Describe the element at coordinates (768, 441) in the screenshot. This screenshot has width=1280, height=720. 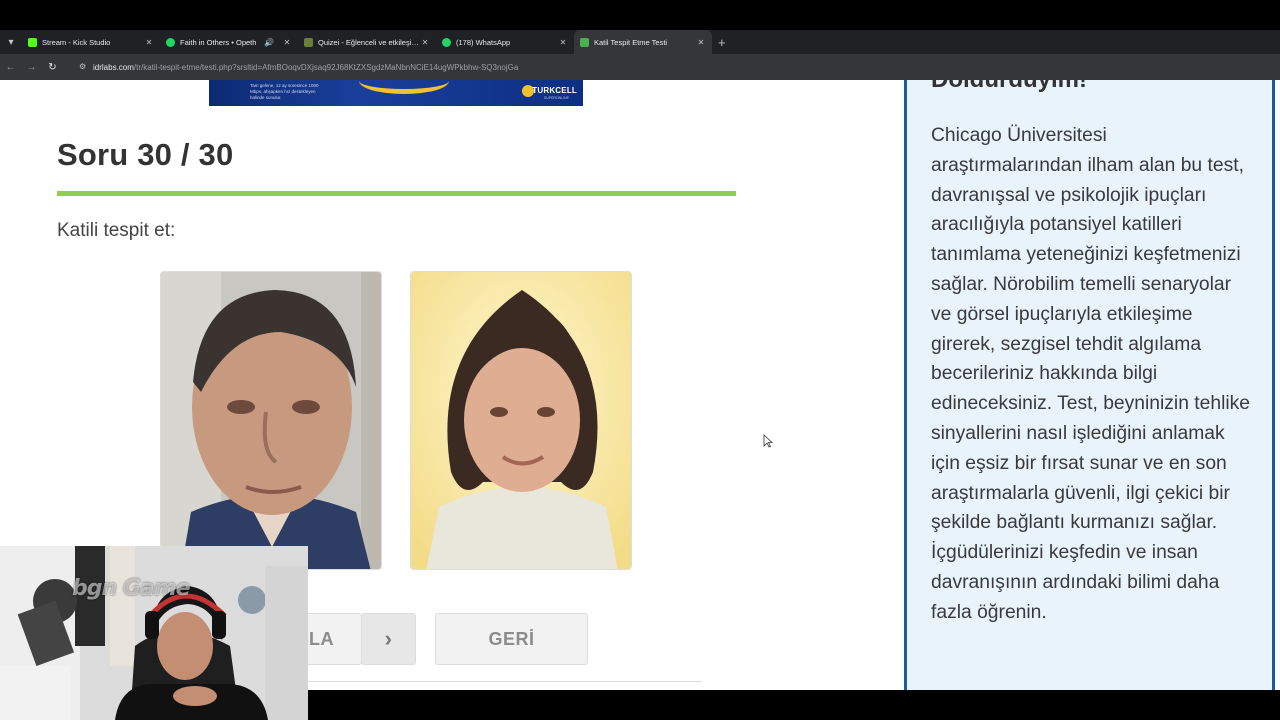
I see `mouse-cursor-icon` at that location.